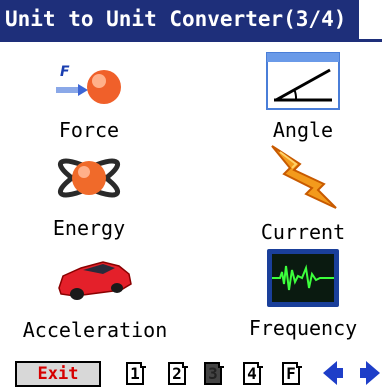 Image resolution: width=382 pixels, height=391 pixels. Describe the element at coordinates (95, 330) in the screenshot. I see `acceleration-label: Acceleration` at that location.